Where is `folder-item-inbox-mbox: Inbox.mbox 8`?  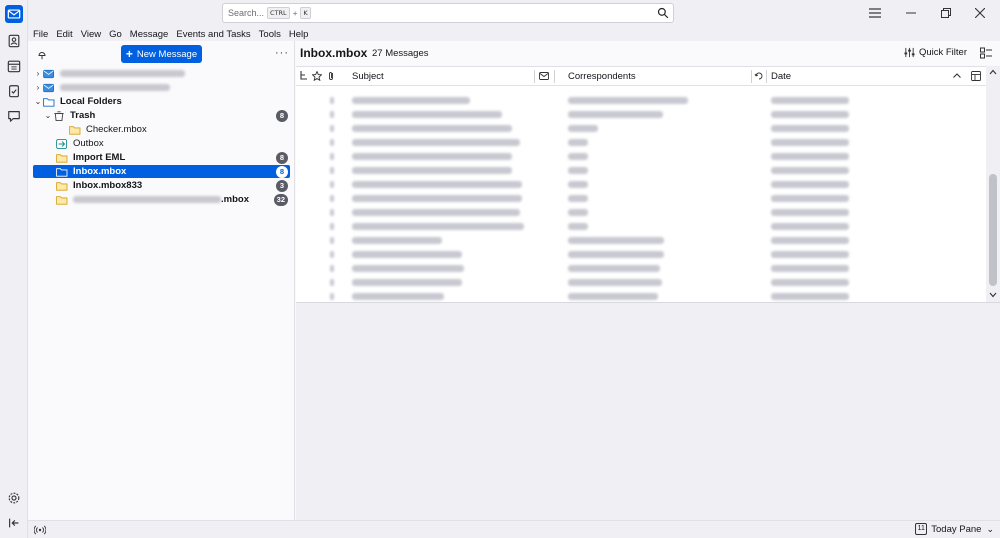
folder-item-inbox-mbox: Inbox.mbox 8 is located at coordinates (161, 171).